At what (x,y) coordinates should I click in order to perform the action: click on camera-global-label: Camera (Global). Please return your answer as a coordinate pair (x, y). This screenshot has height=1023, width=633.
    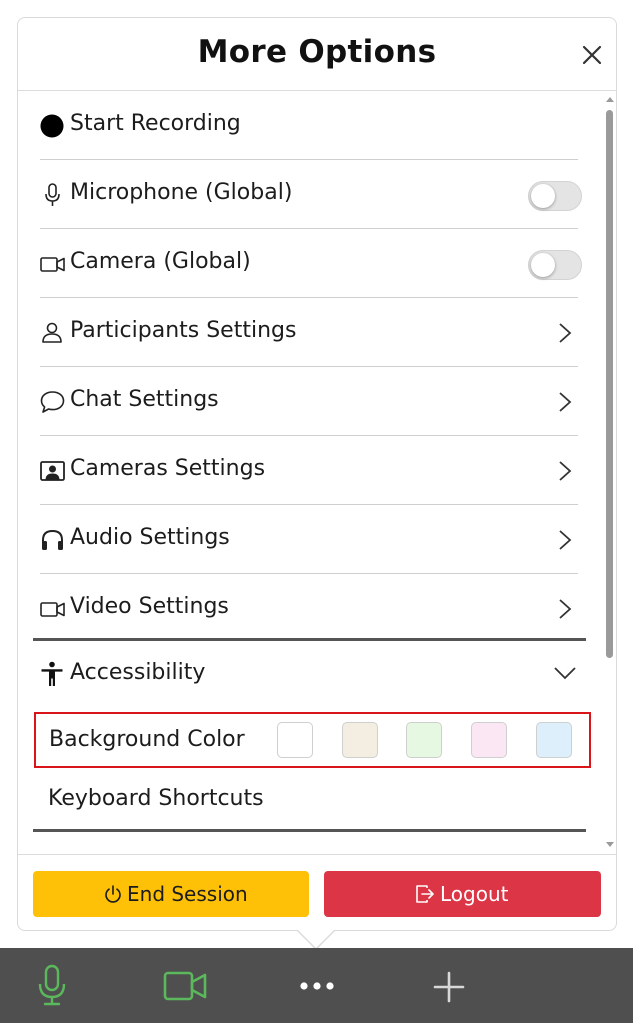
    Looking at the image, I should click on (160, 261).